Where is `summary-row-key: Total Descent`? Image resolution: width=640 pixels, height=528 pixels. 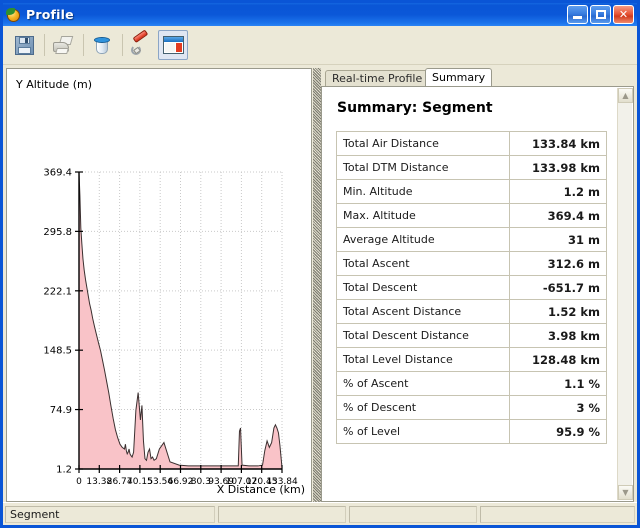
summary-row-key: Total Descent is located at coordinates (423, 287).